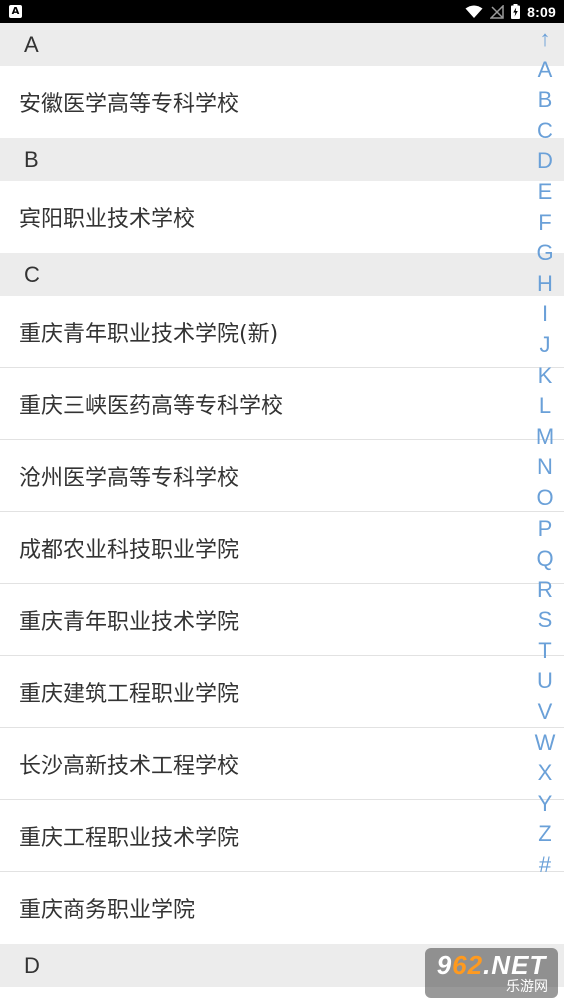 This screenshot has width=564, height=1002. Describe the element at coordinates (545, 865) in the screenshot. I see `index-letter-hash: #` at that location.